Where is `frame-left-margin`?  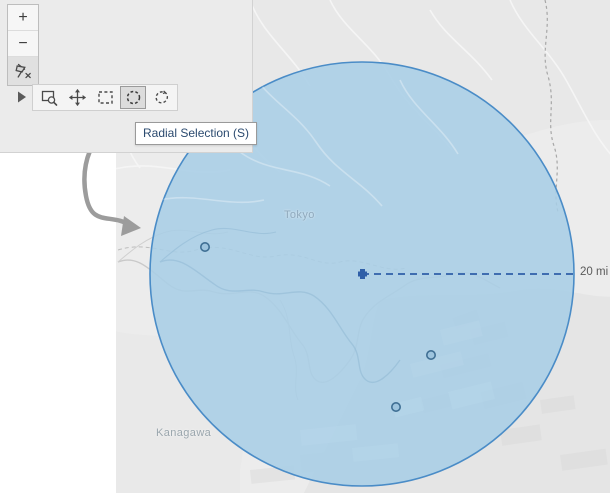 frame-left-margin is located at coordinates (58, 326).